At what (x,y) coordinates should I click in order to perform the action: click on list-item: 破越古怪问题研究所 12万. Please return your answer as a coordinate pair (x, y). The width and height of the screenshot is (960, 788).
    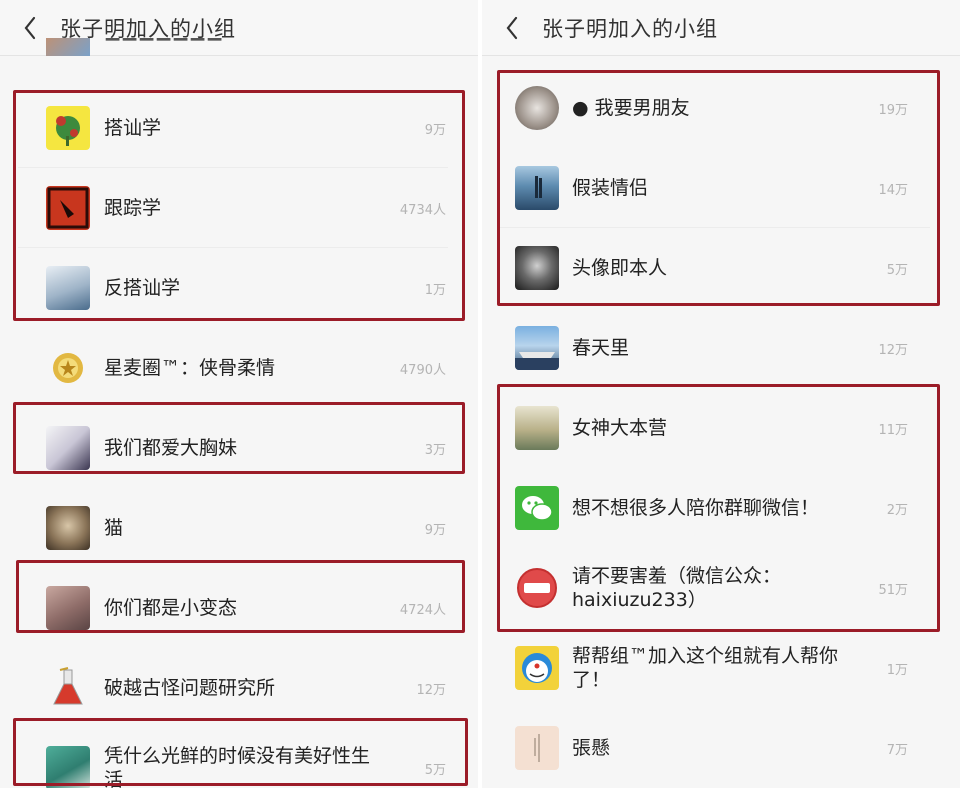
    Looking at the image, I should click on (239, 688).